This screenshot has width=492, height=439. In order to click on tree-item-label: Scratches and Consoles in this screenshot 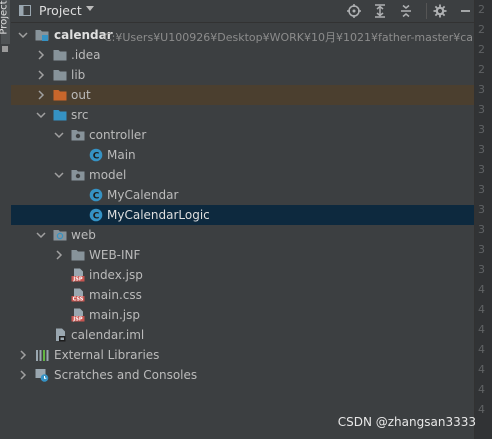, I will do `click(126, 375)`.